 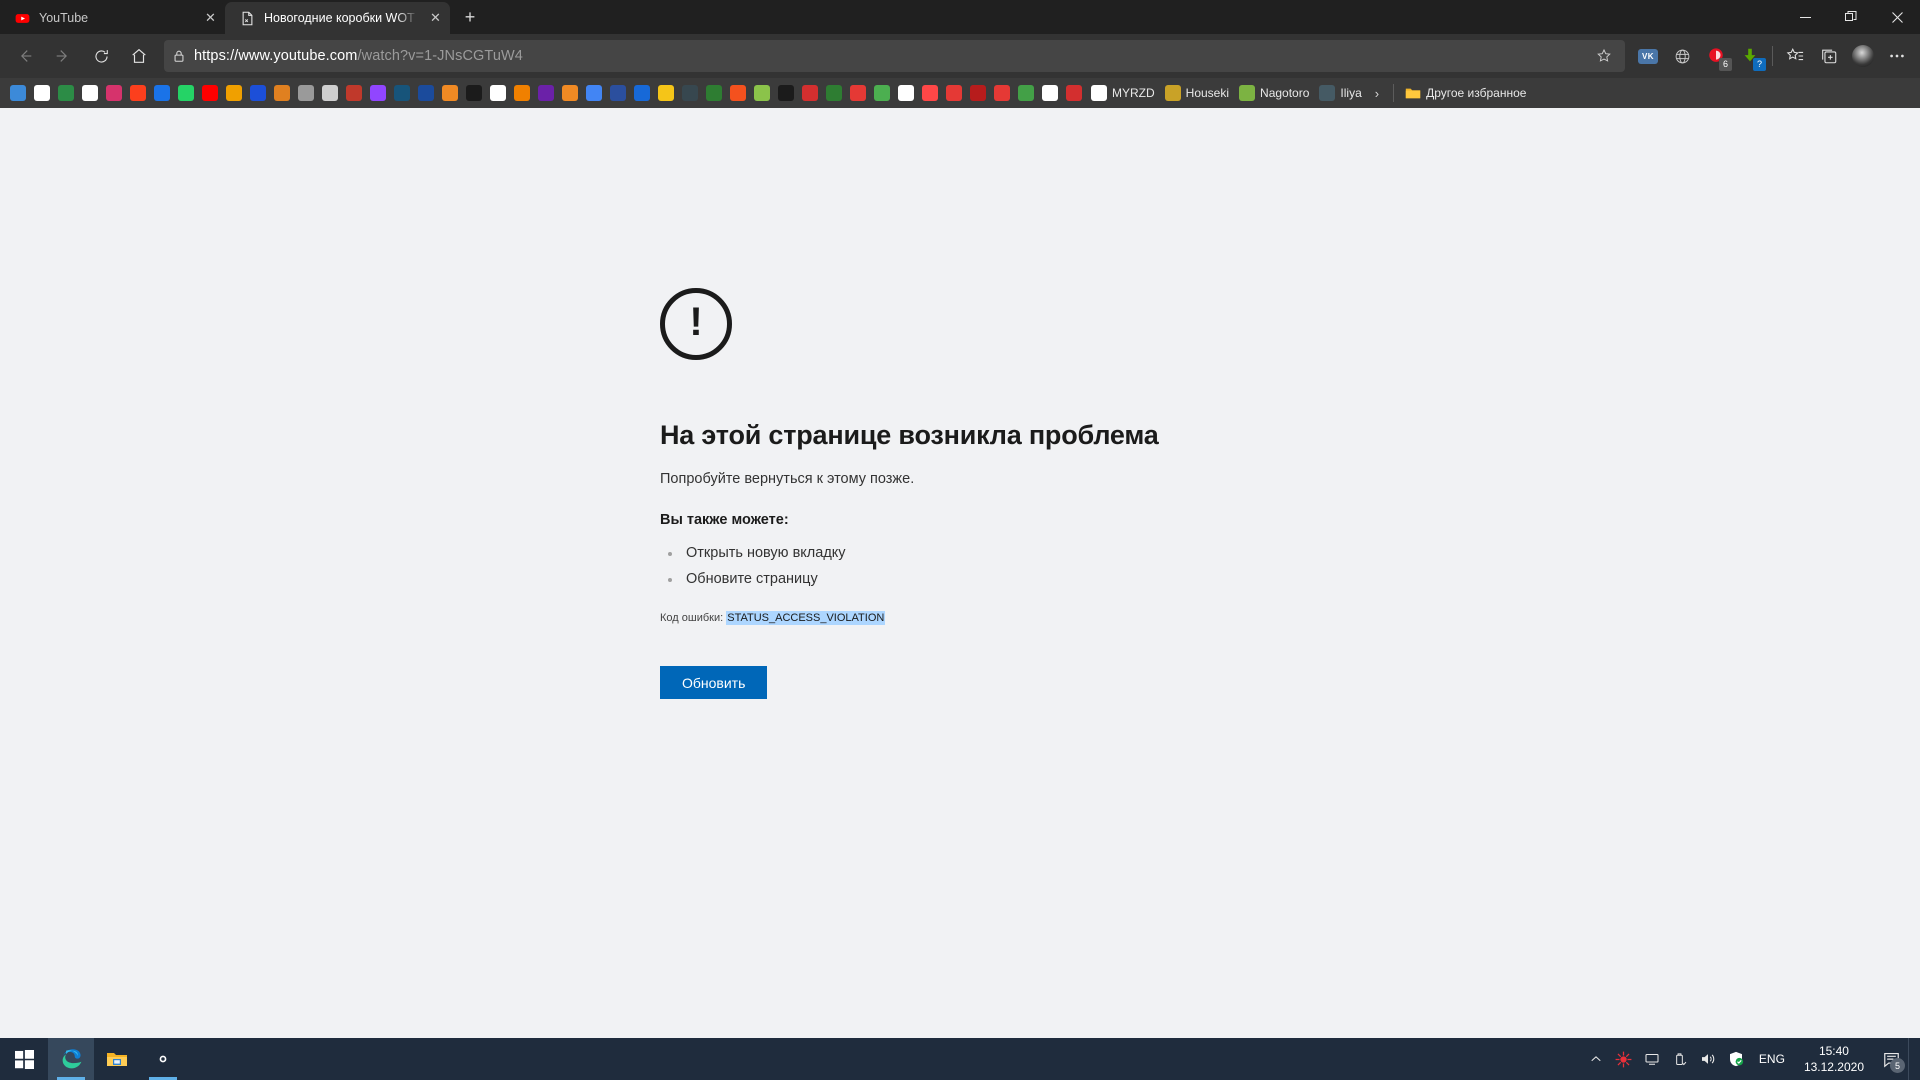 What do you see at coordinates (440, 56) in the screenshot?
I see `url-path: /watch?v=1-JNsCGTuW4` at bounding box center [440, 56].